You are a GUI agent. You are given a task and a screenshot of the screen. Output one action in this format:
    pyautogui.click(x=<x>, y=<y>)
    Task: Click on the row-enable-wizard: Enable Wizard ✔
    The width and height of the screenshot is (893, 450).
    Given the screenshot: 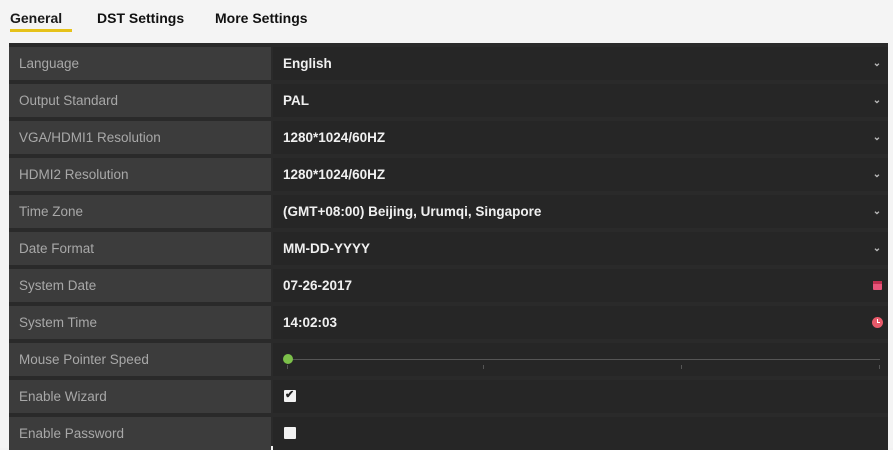 What is the action you would take?
    pyautogui.click(x=448, y=396)
    